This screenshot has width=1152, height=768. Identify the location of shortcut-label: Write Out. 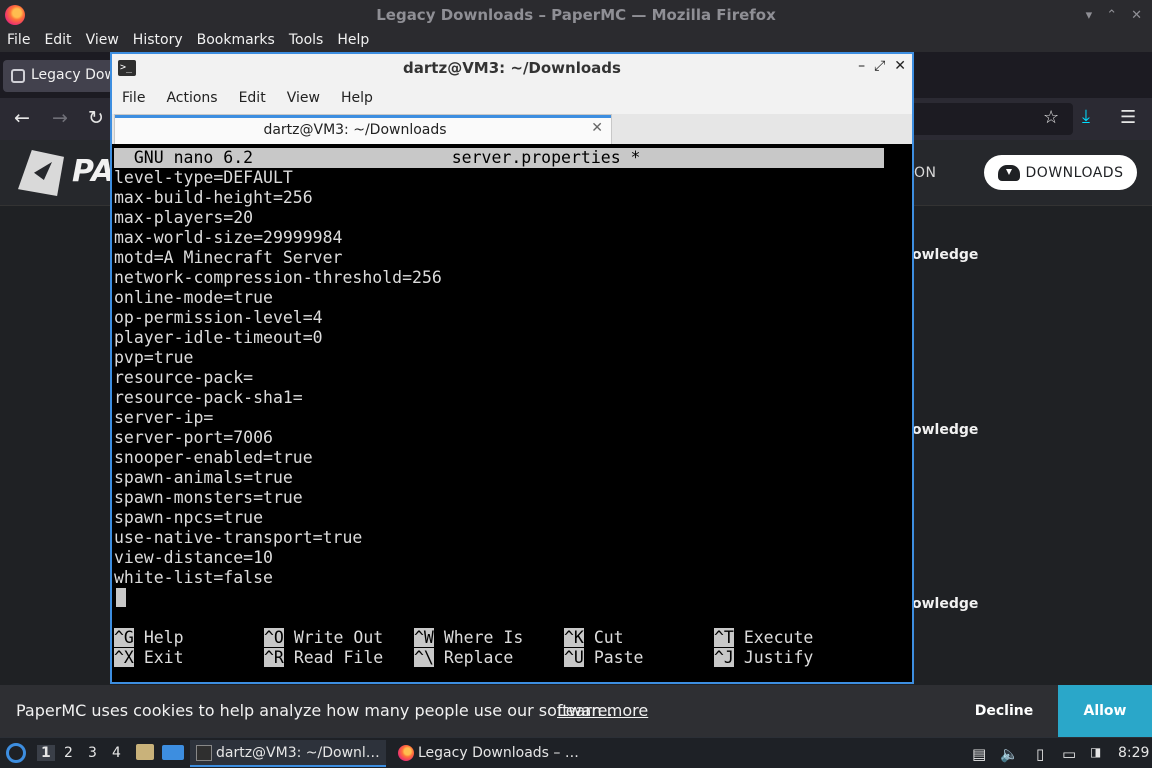
(338, 637).